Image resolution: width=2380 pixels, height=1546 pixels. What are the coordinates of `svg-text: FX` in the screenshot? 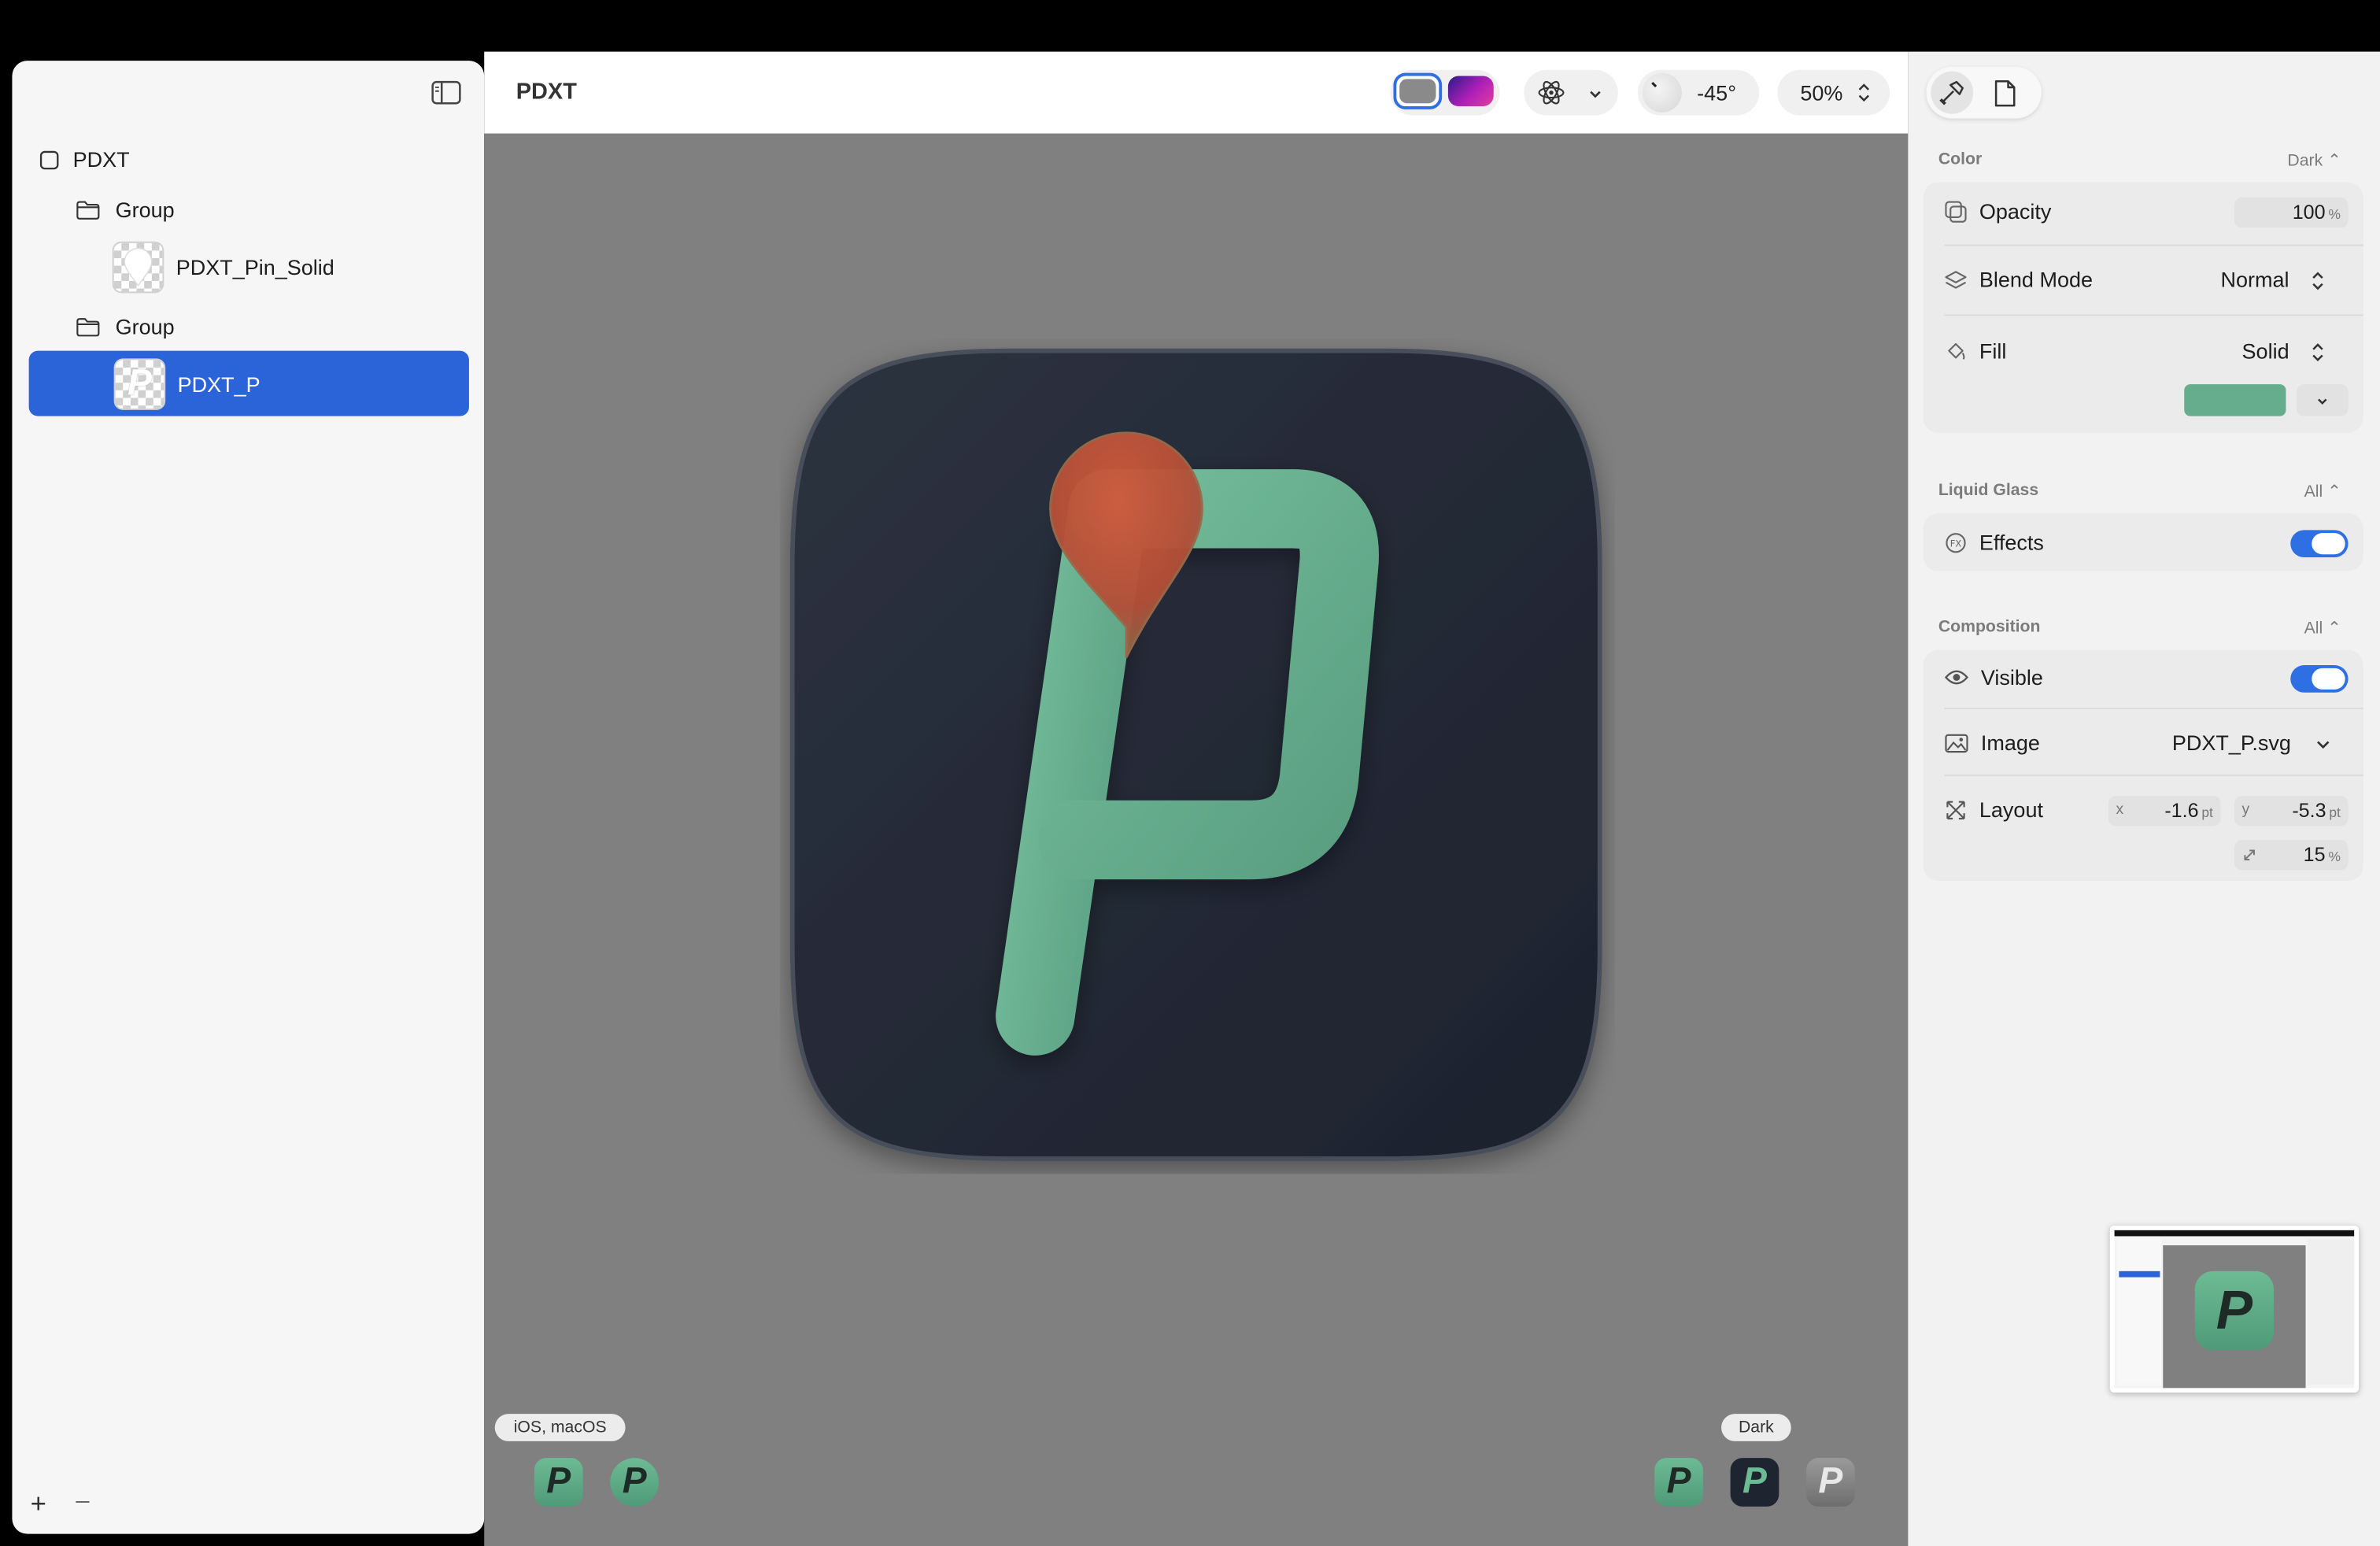 It's located at (1956, 543).